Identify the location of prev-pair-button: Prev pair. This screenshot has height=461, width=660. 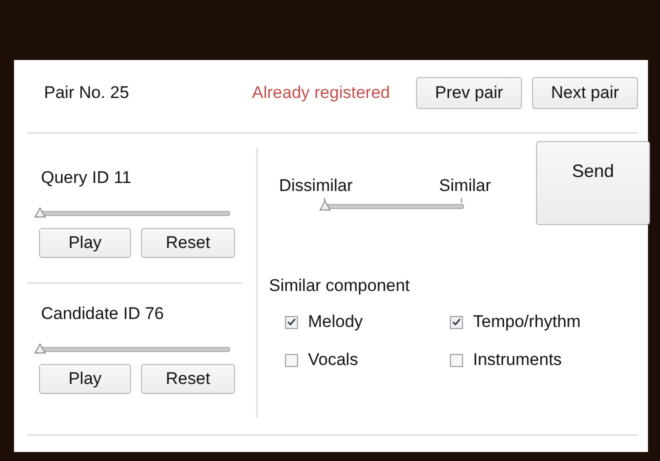
(469, 93).